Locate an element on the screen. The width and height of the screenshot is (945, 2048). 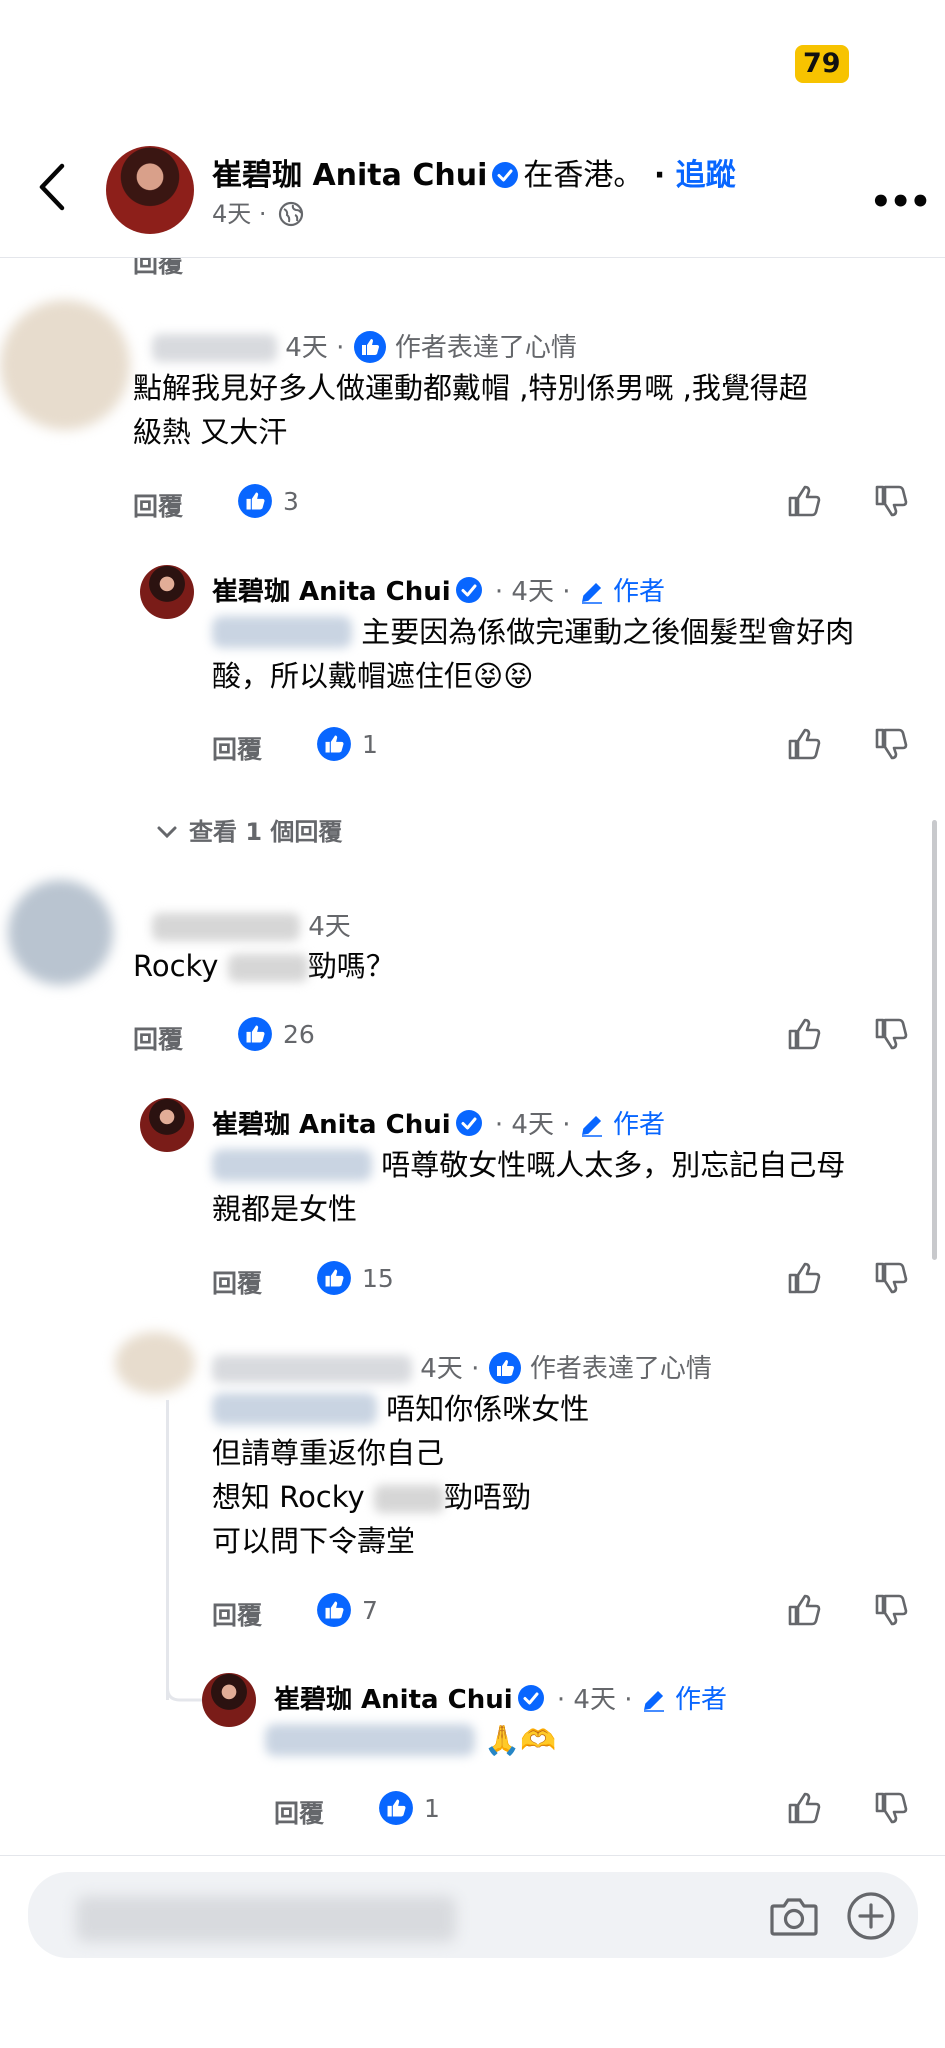
comment-text-line: 酸，所以戴帽遮住佢😝😝 is located at coordinates (373, 676).